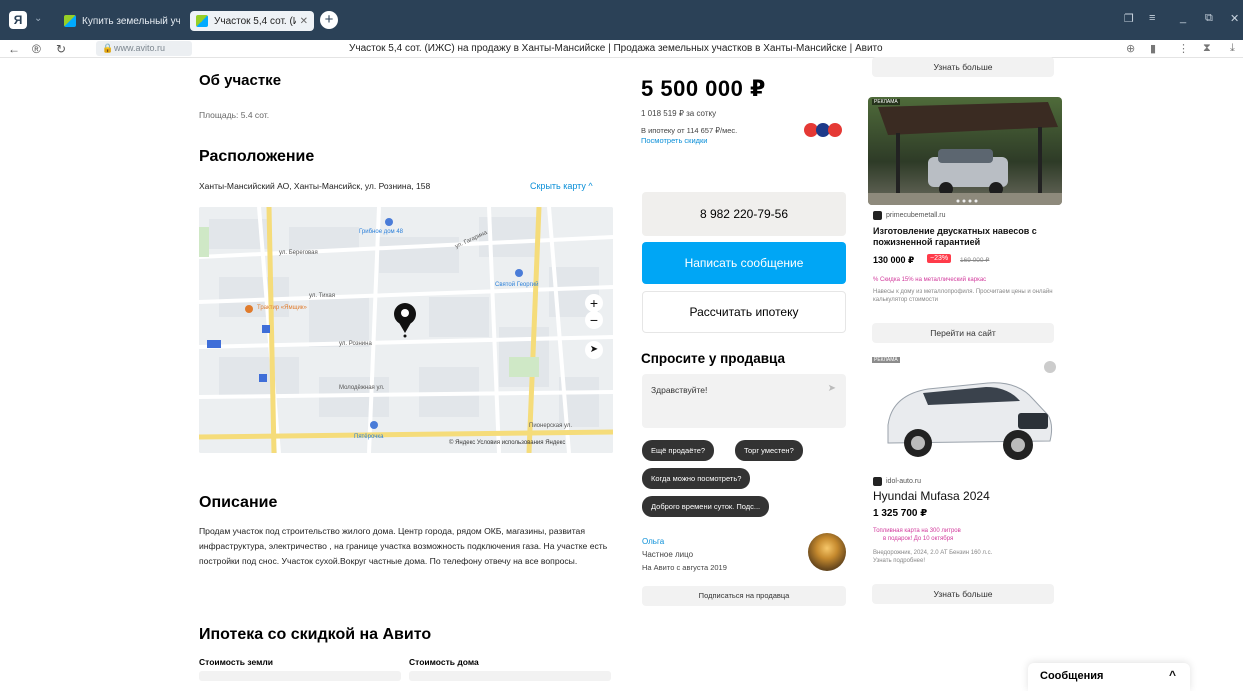  What do you see at coordinates (679, 390) in the screenshot?
I see `ask-seller-value: Здравствуйте!` at bounding box center [679, 390].